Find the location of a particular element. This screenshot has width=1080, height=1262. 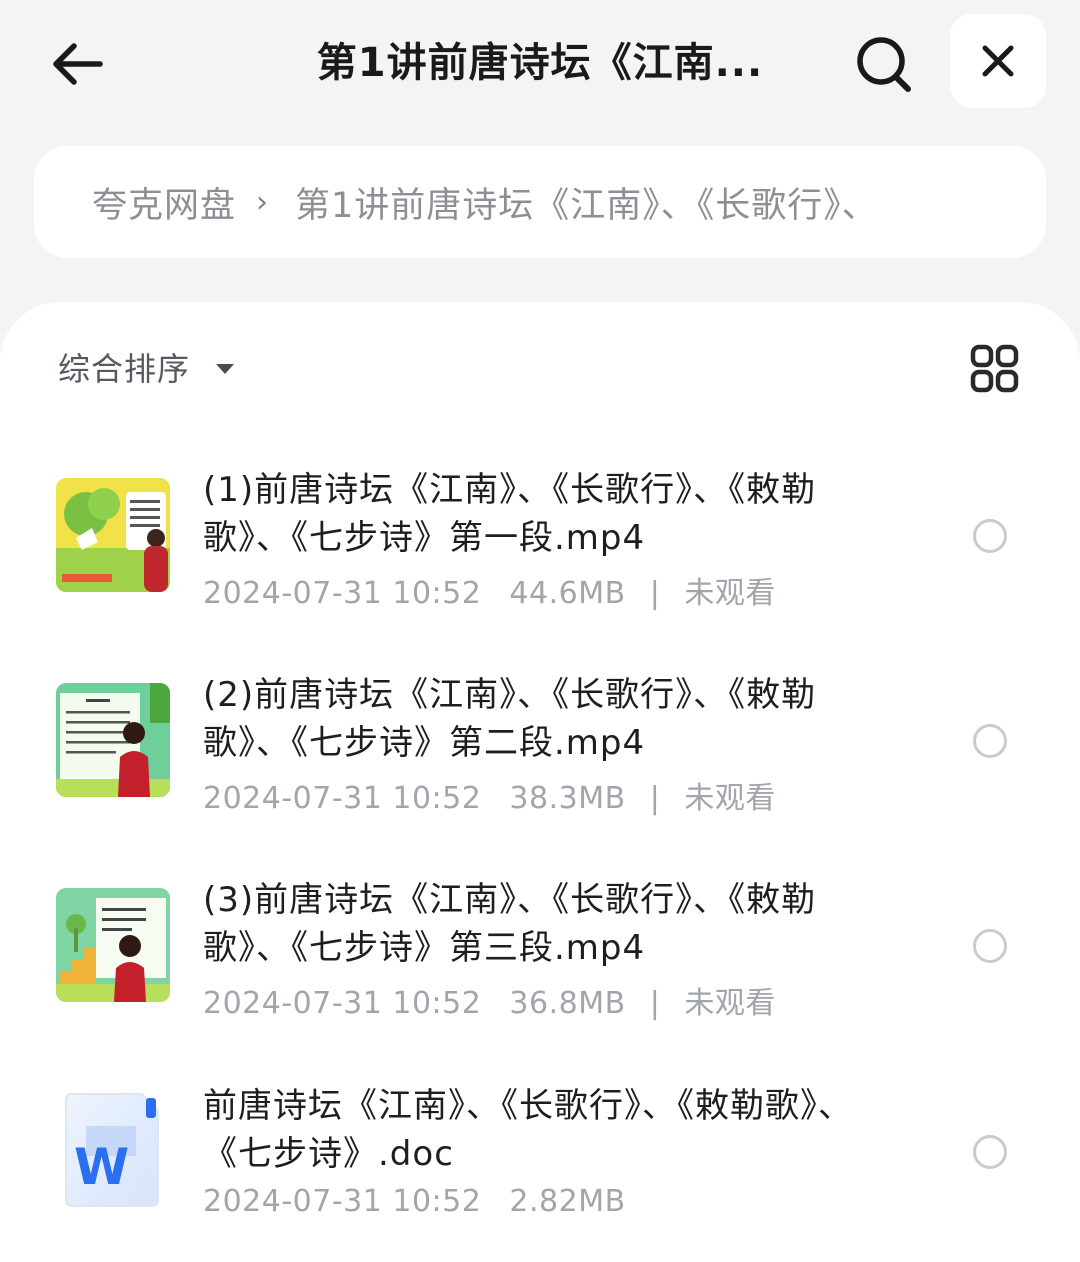

search-button is located at coordinates (884, 64).